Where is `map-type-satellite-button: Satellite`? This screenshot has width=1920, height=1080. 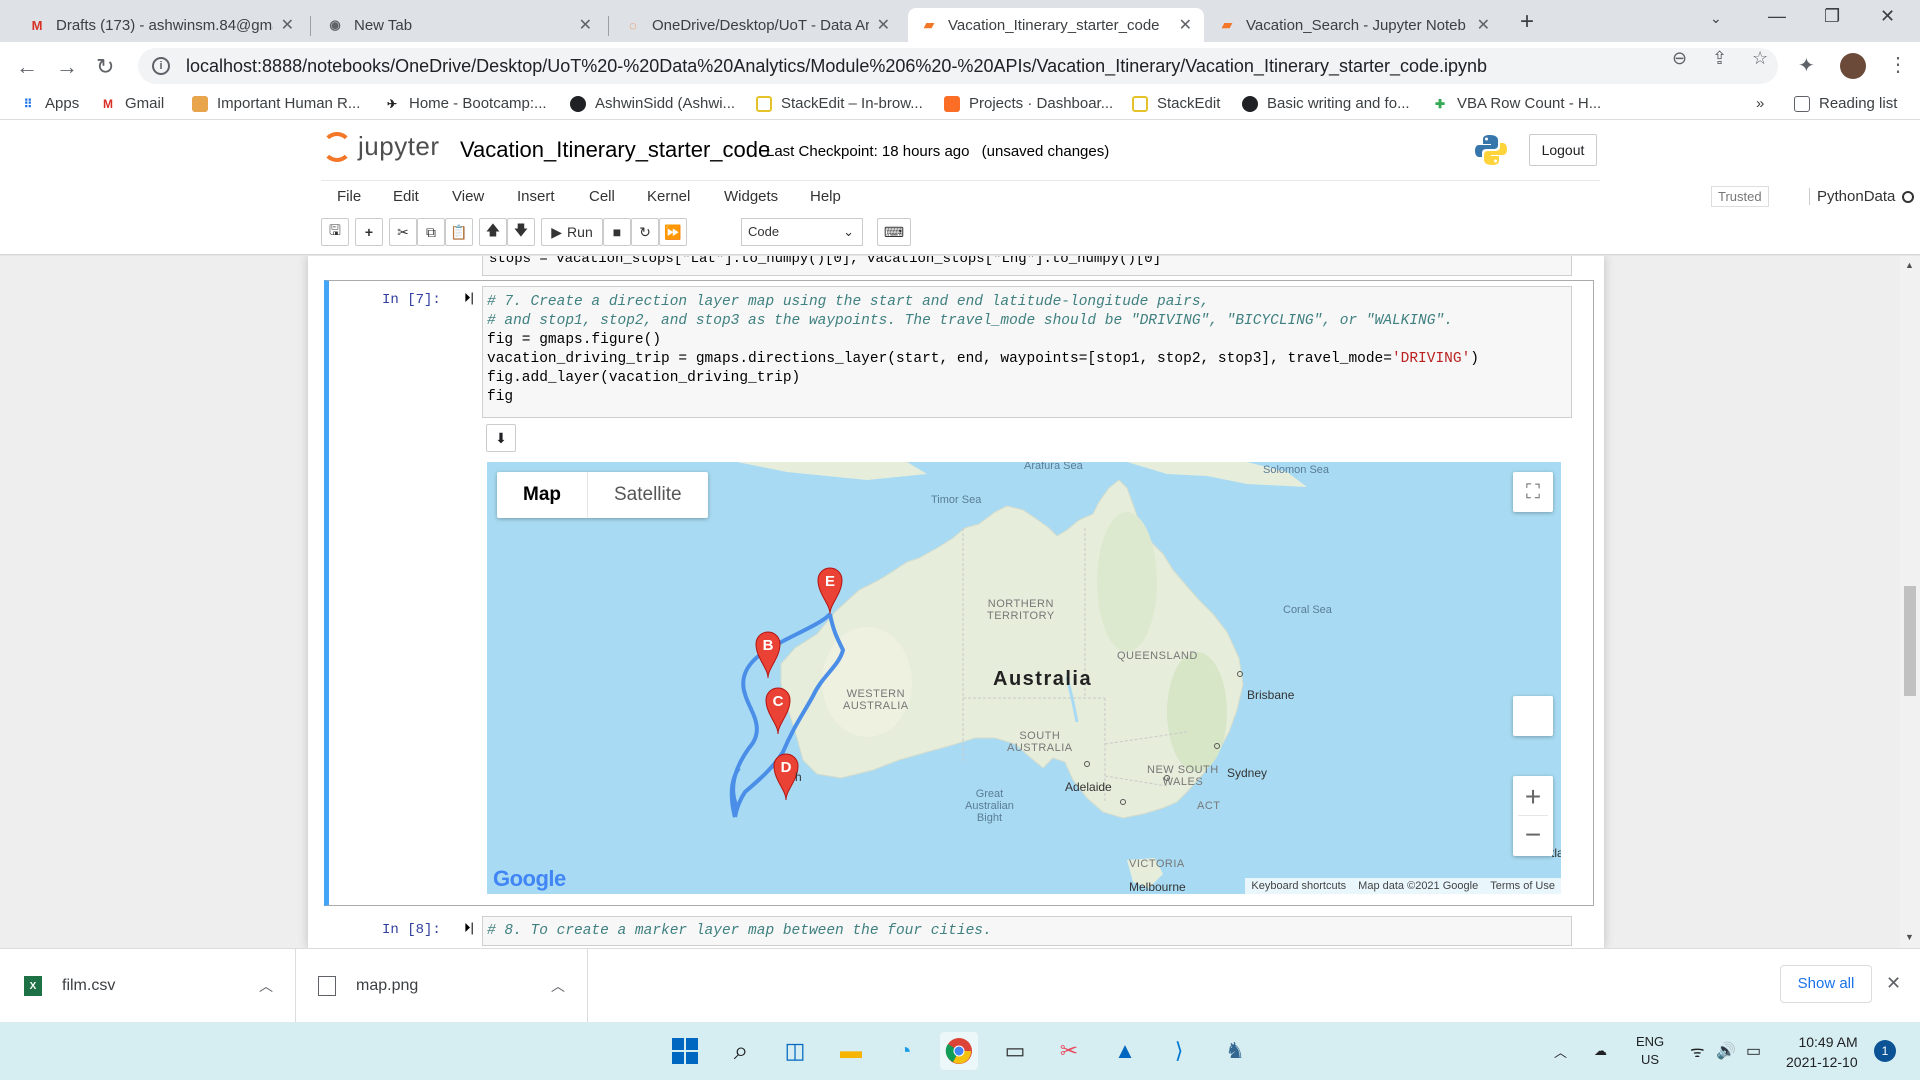 map-type-satellite-button: Satellite is located at coordinates (648, 495).